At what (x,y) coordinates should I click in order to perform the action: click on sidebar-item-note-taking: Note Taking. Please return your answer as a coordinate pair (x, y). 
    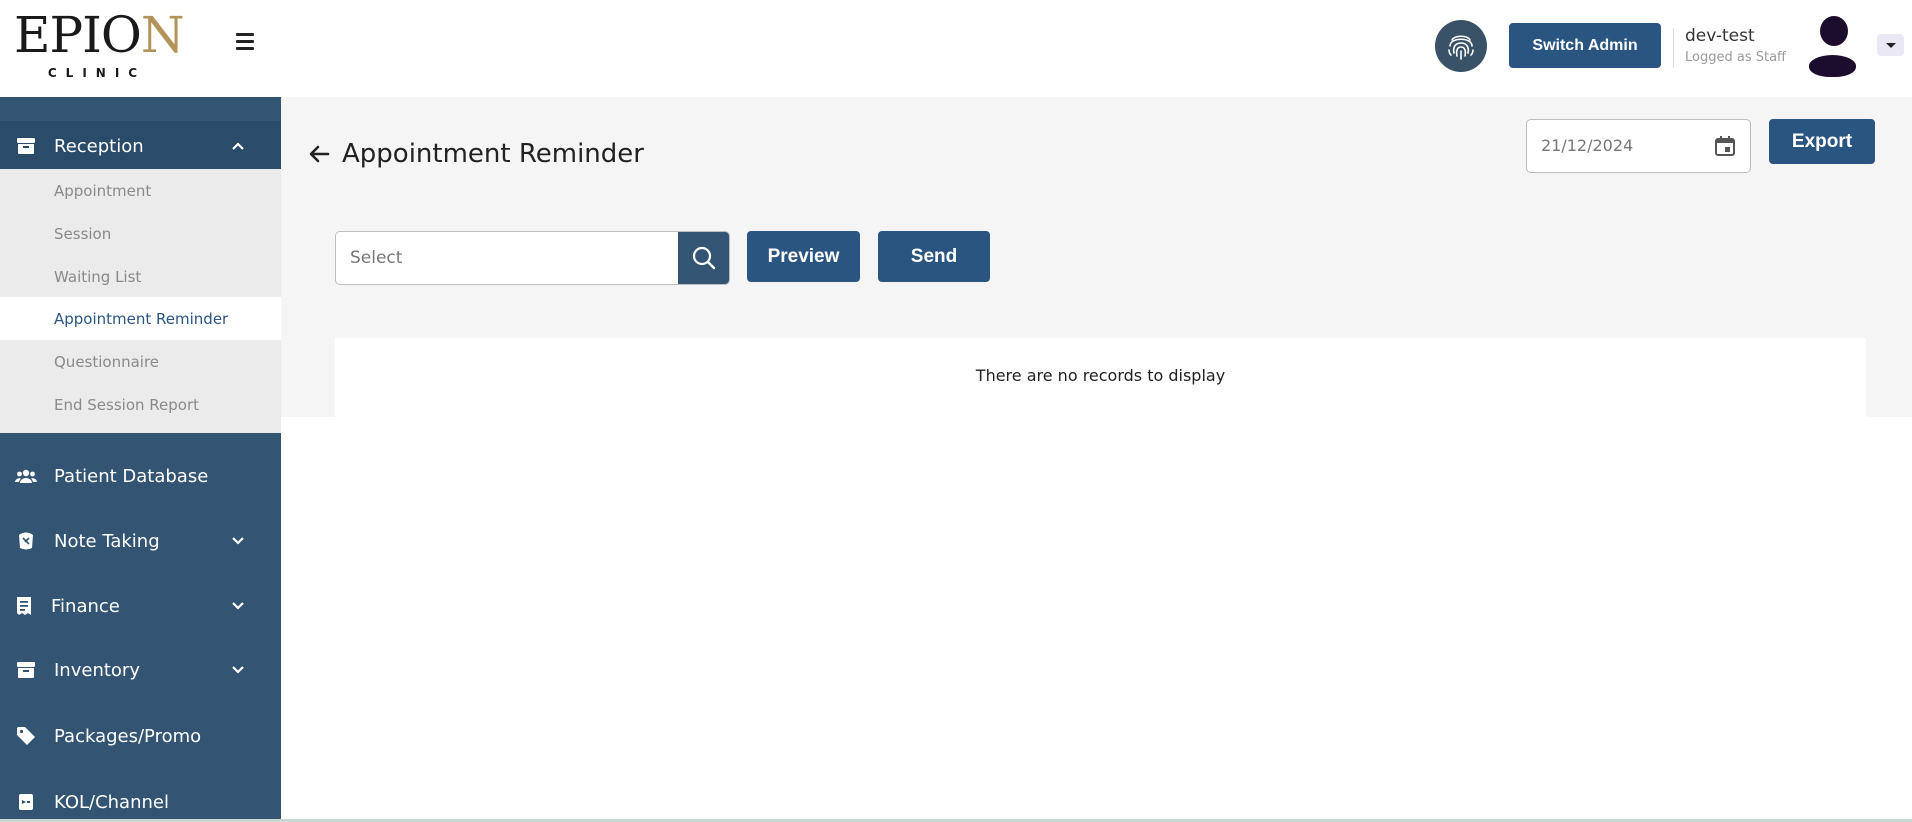
    Looking at the image, I should click on (140, 541).